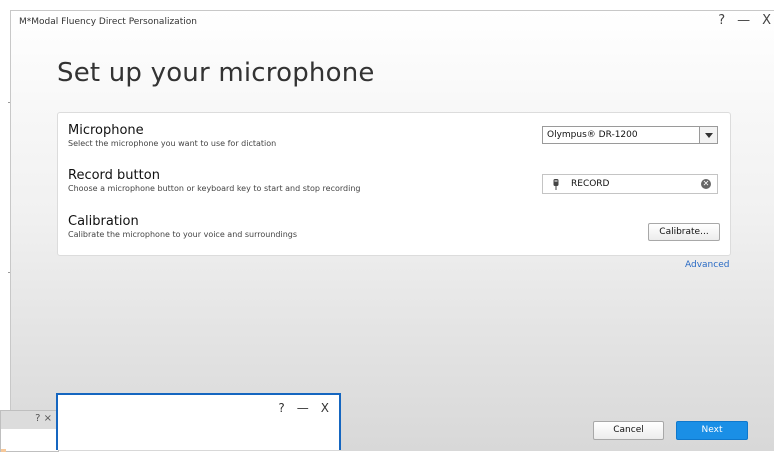 The width and height of the screenshot is (774, 452). What do you see at coordinates (216, 73) in the screenshot?
I see `page-title: Set up your microphone` at bounding box center [216, 73].